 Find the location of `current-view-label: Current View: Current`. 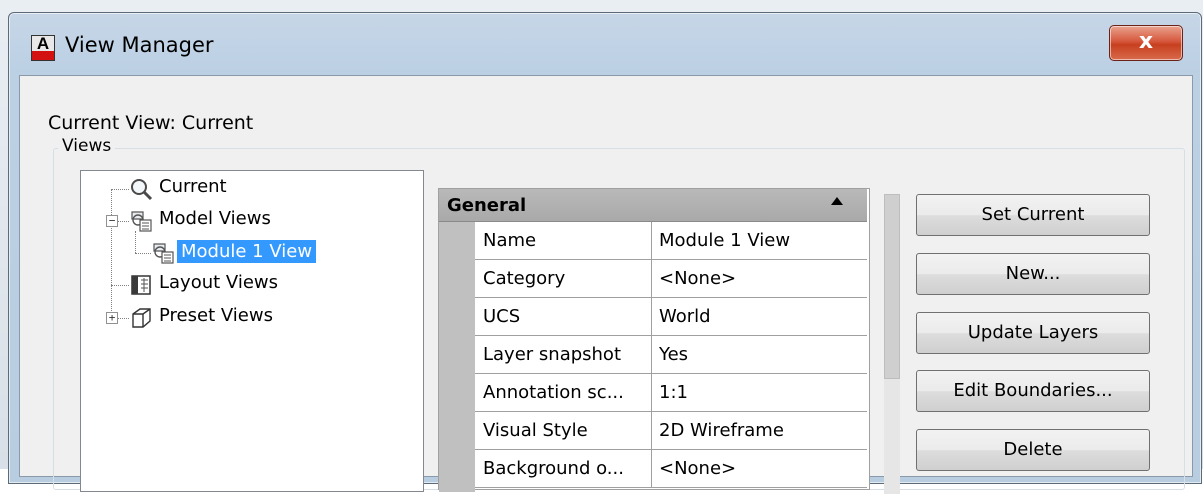

current-view-label: Current View: Current is located at coordinates (151, 123).